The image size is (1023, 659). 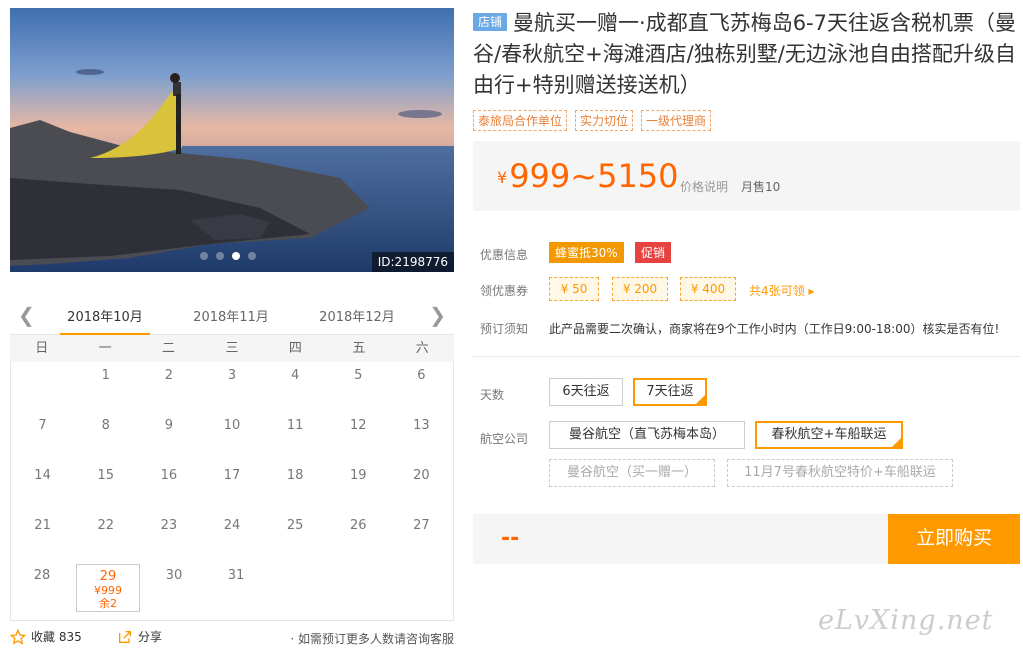 I want to click on carousel-dots, so click(x=228, y=256).